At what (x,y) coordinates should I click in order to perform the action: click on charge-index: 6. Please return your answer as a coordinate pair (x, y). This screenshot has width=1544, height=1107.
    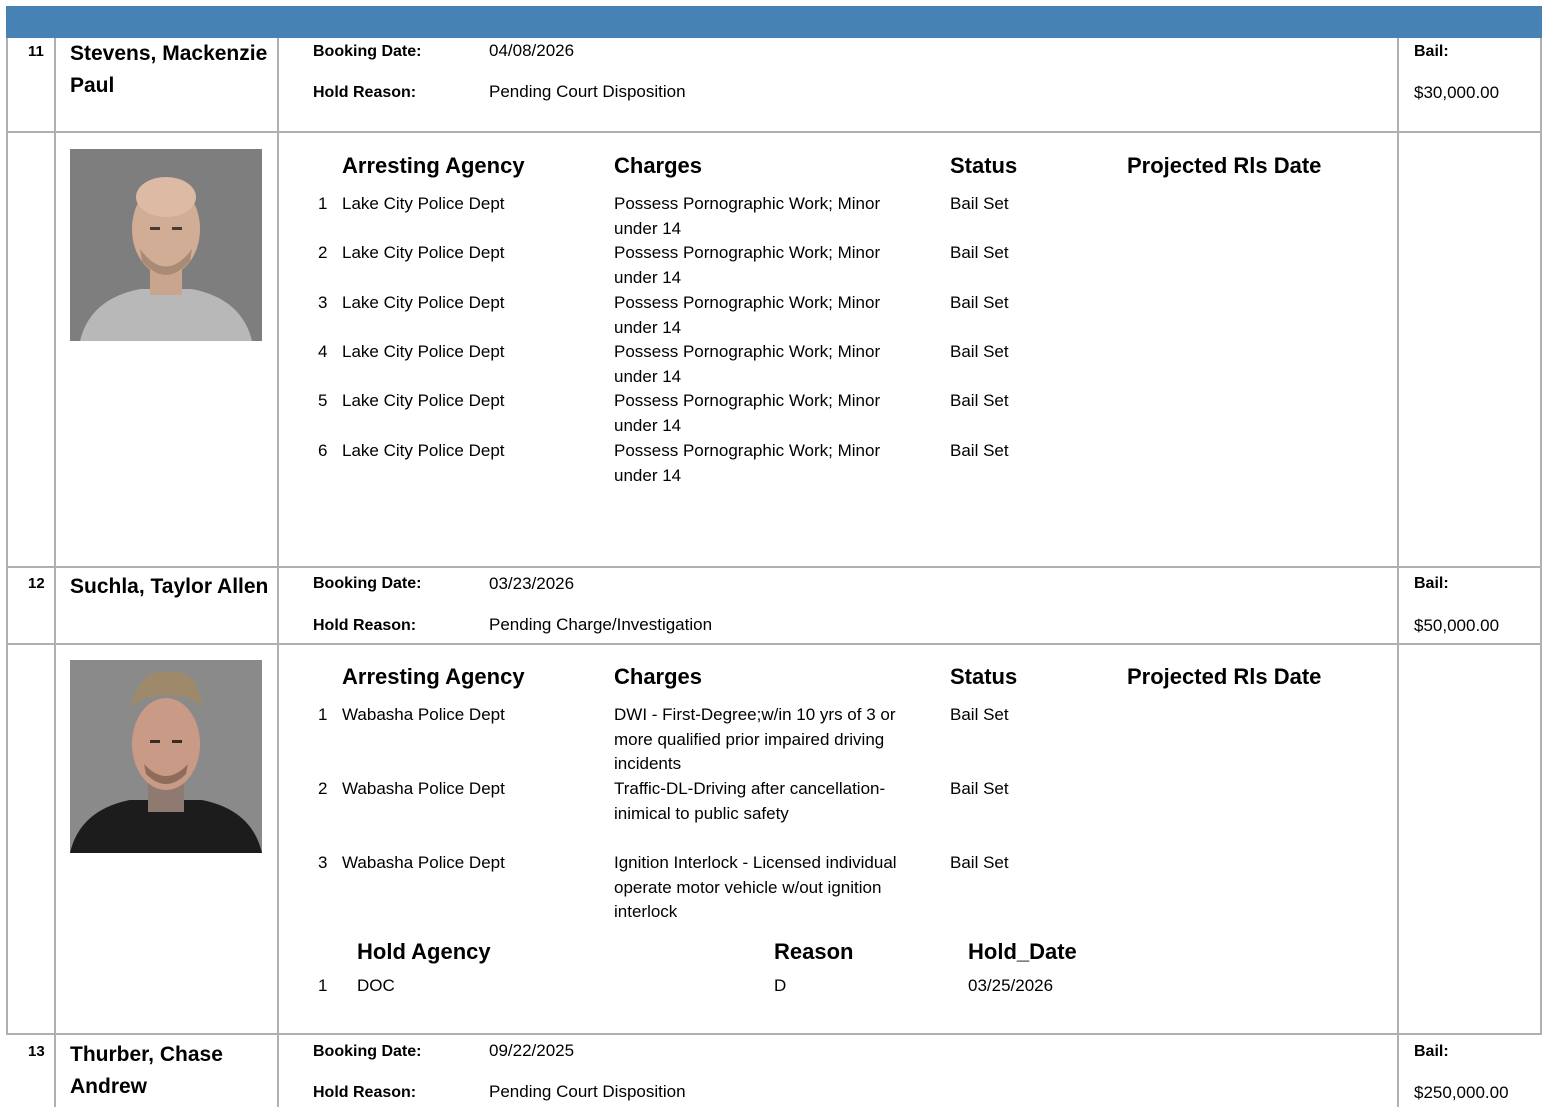
    Looking at the image, I should click on (323, 450).